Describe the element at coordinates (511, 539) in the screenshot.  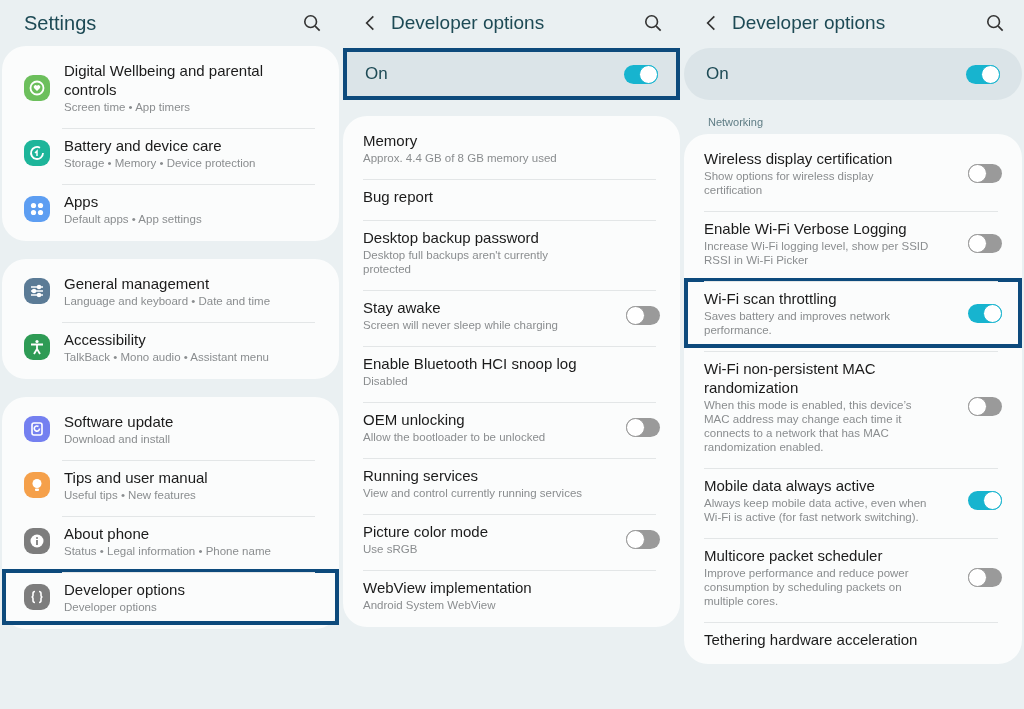
I see `settings-item: Picture color mode Use sRGB` at that location.